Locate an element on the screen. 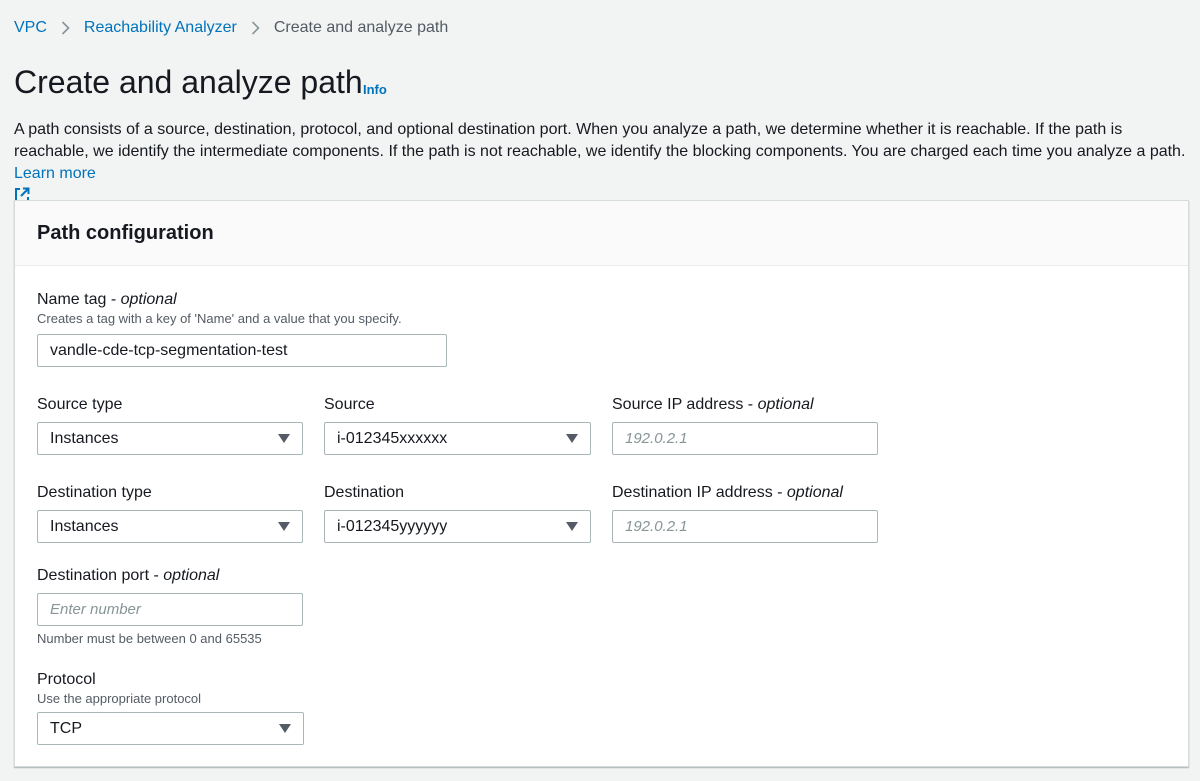 The image size is (1200, 781). destination-type-select: Instances is located at coordinates (170, 526).